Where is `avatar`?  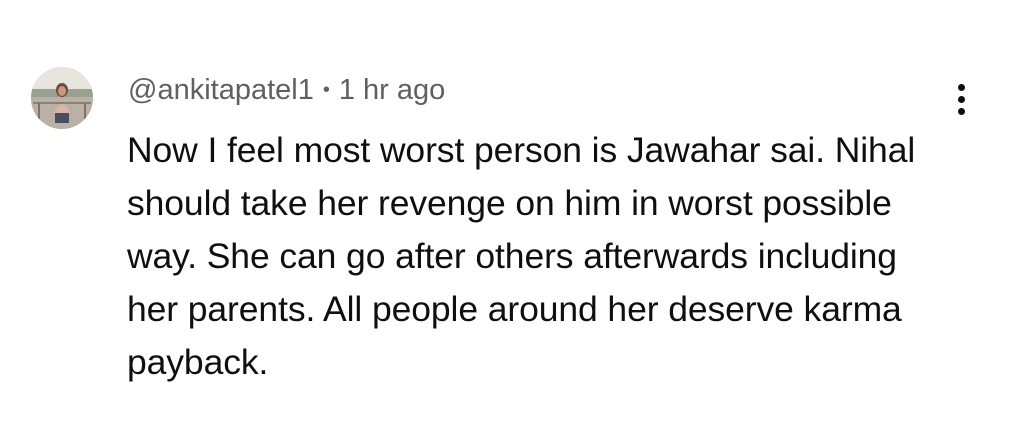
avatar is located at coordinates (62, 98).